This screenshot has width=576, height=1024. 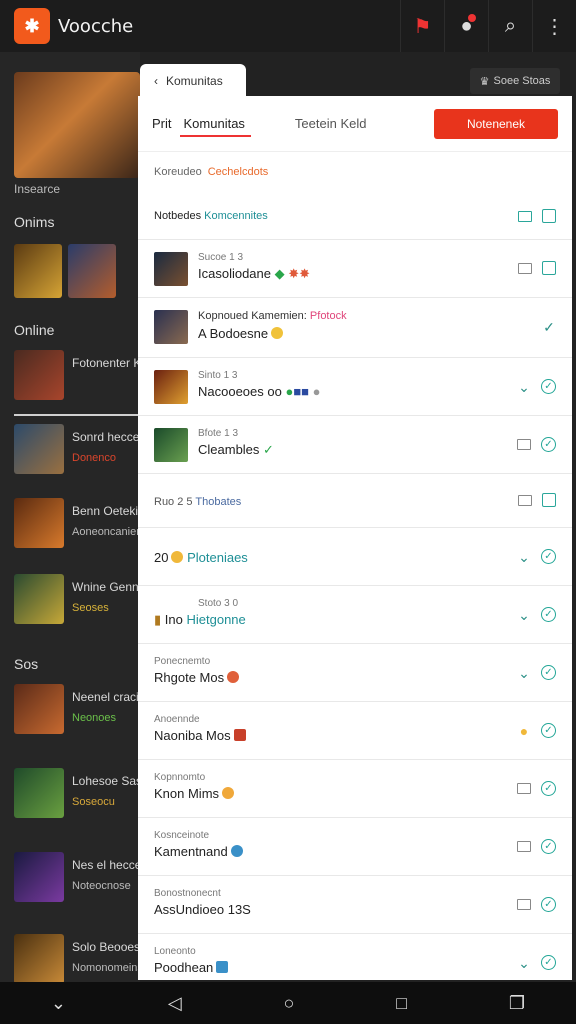 I want to click on hero-label: Insearce, so click(x=37, y=189).